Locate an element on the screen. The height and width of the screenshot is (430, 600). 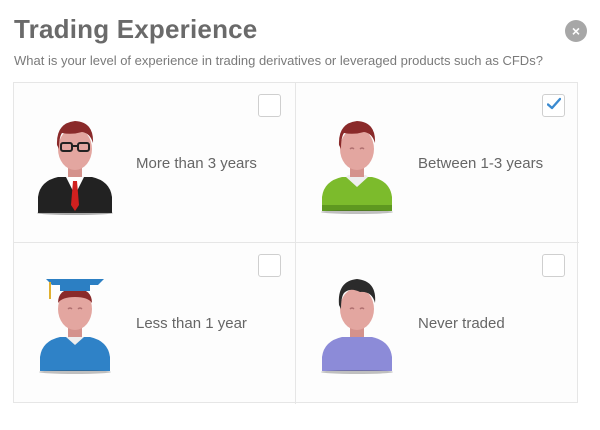
option-label: Between 1-3 years is located at coordinates (481, 163).